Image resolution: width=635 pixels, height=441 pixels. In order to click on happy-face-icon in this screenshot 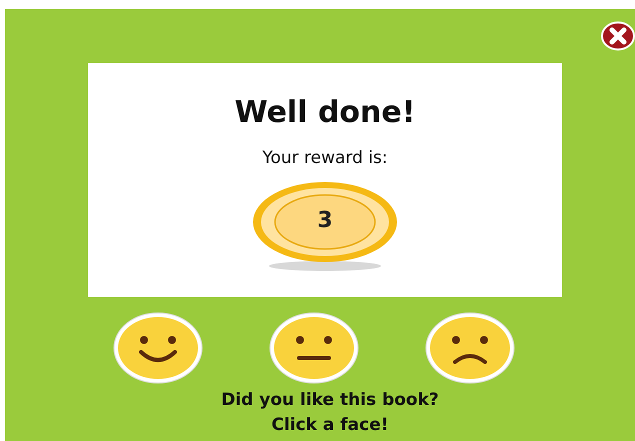, I will do `click(158, 348)`.